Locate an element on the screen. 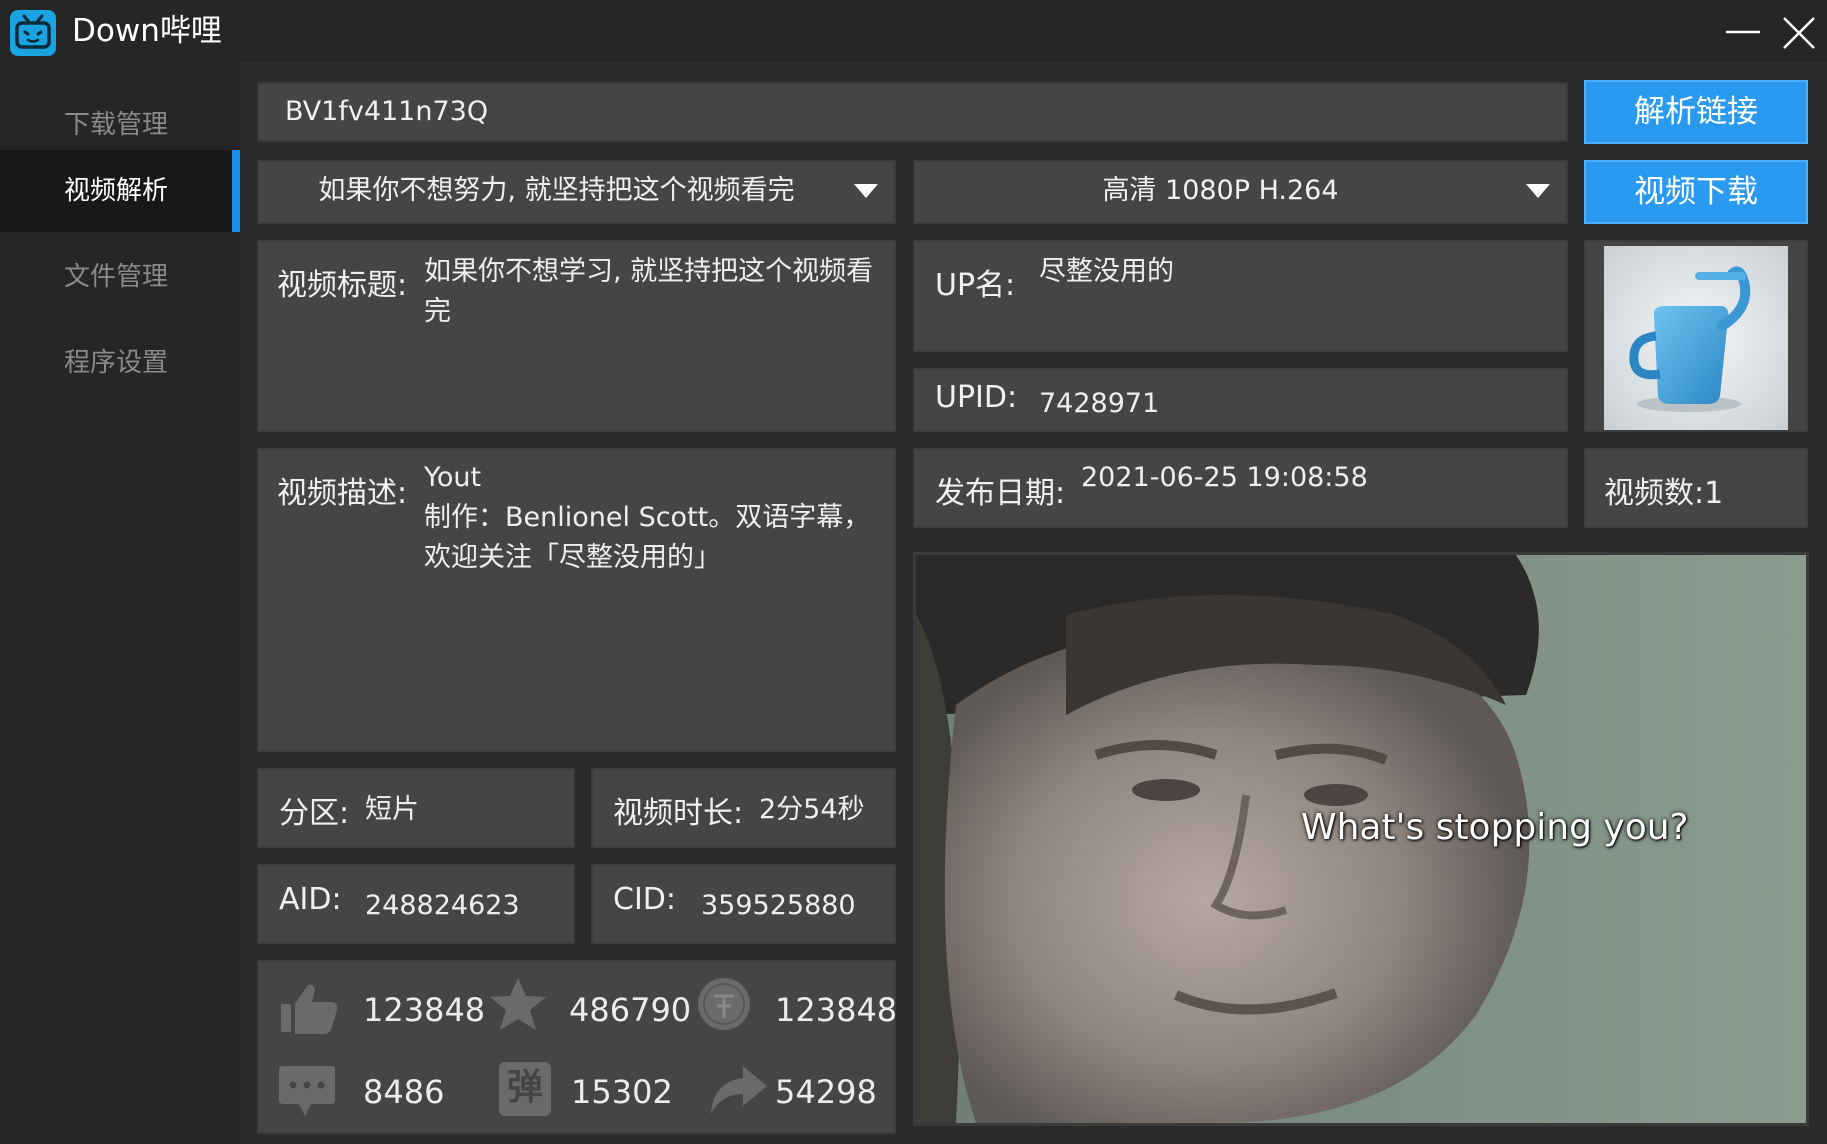 This screenshot has height=1144, width=1827. publish-date-label: 发布日期: is located at coordinates (1000, 493).